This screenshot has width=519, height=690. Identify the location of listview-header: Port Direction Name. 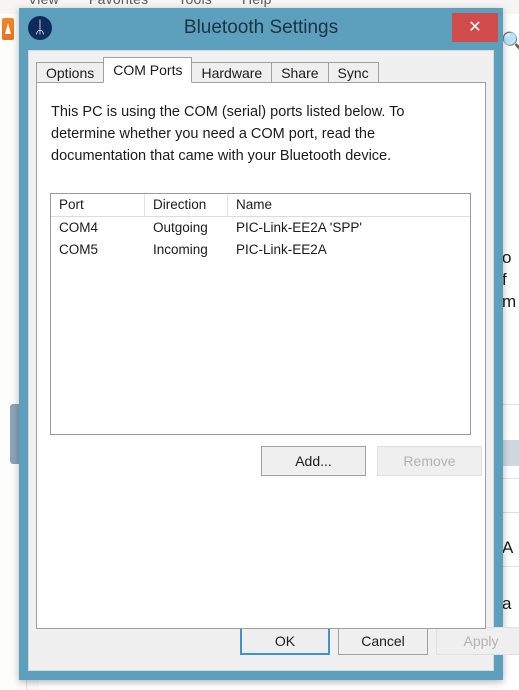
(260, 205).